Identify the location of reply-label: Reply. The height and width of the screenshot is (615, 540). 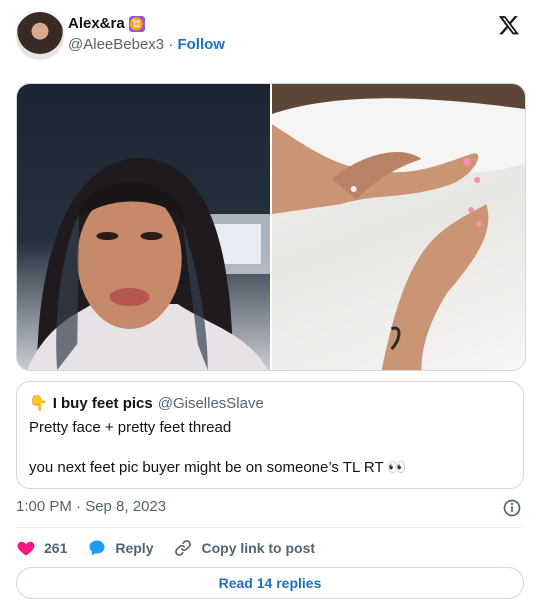
(134, 548).